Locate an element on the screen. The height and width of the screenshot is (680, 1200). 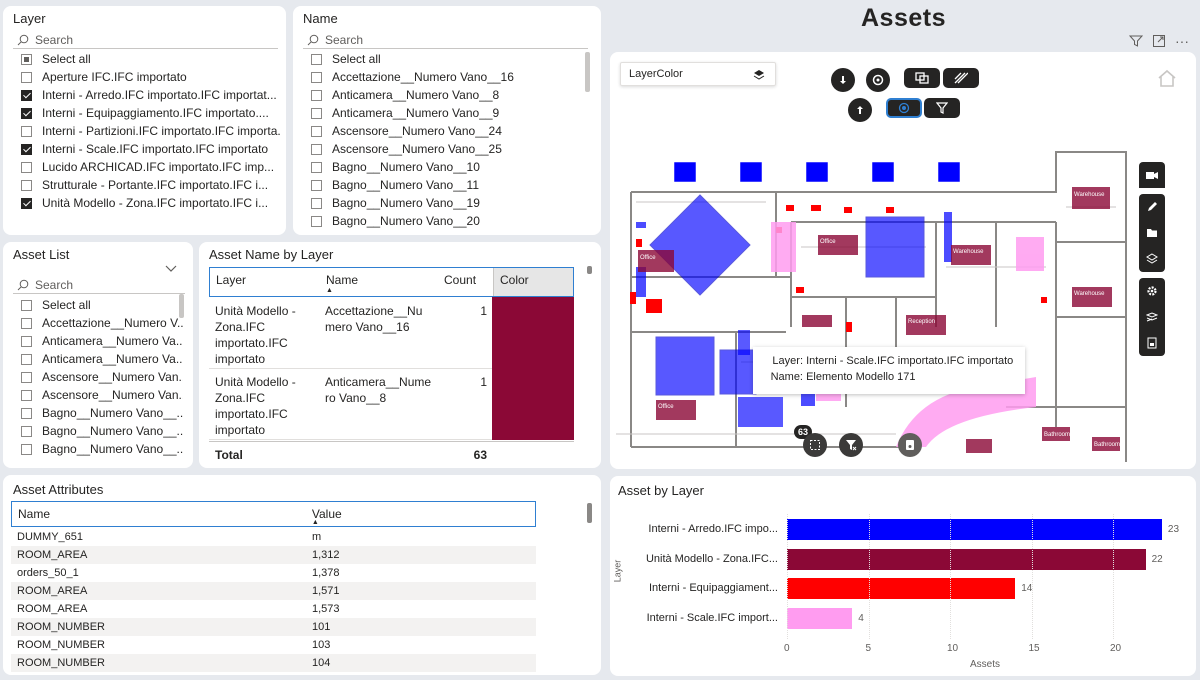
list-item: Anticamera__Numero Vano__8 is located at coordinates (440, 95).